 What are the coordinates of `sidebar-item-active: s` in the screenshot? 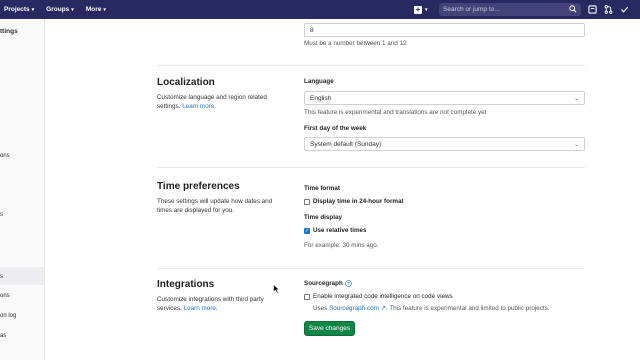 It's located at (1, 277).